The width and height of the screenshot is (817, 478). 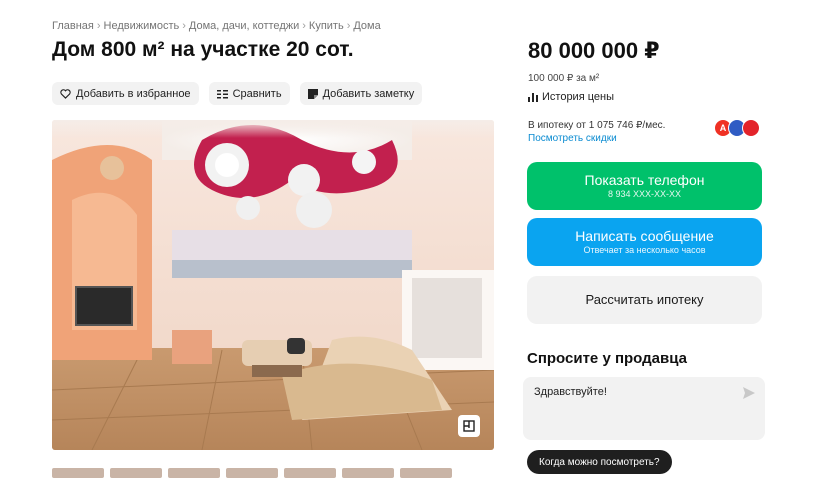 What do you see at coordinates (749, 393) in the screenshot?
I see `send-icon` at bounding box center [749, 393].